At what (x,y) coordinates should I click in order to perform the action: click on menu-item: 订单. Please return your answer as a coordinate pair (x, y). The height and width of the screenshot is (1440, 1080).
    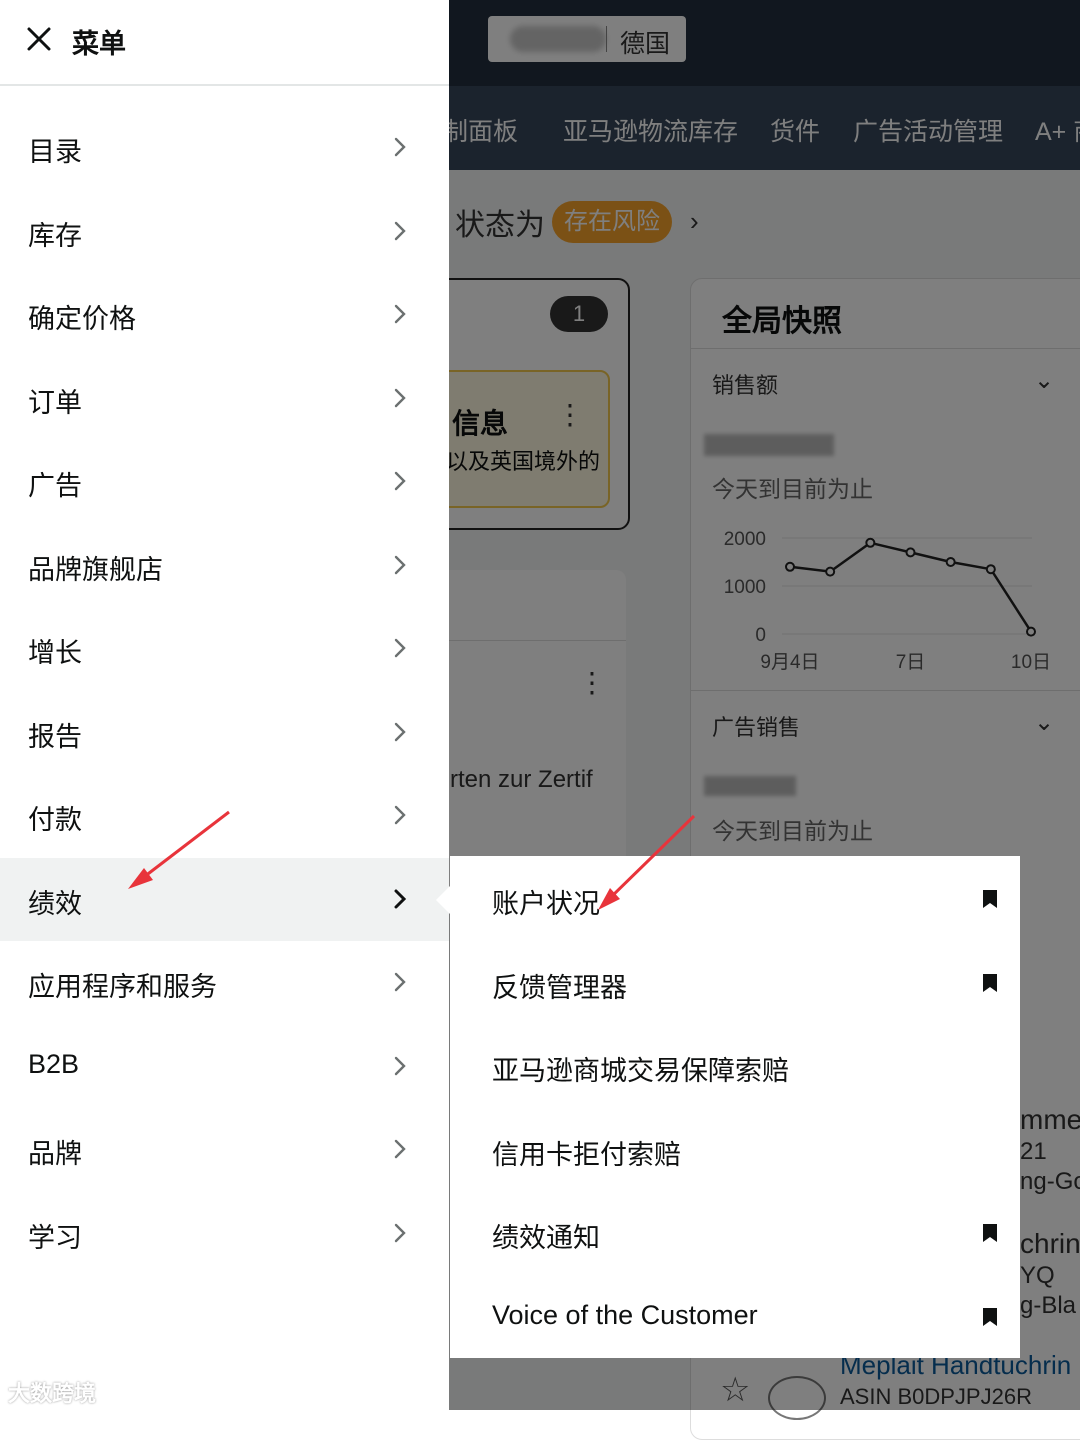
    Looking at the image, I should click on (224, 398).